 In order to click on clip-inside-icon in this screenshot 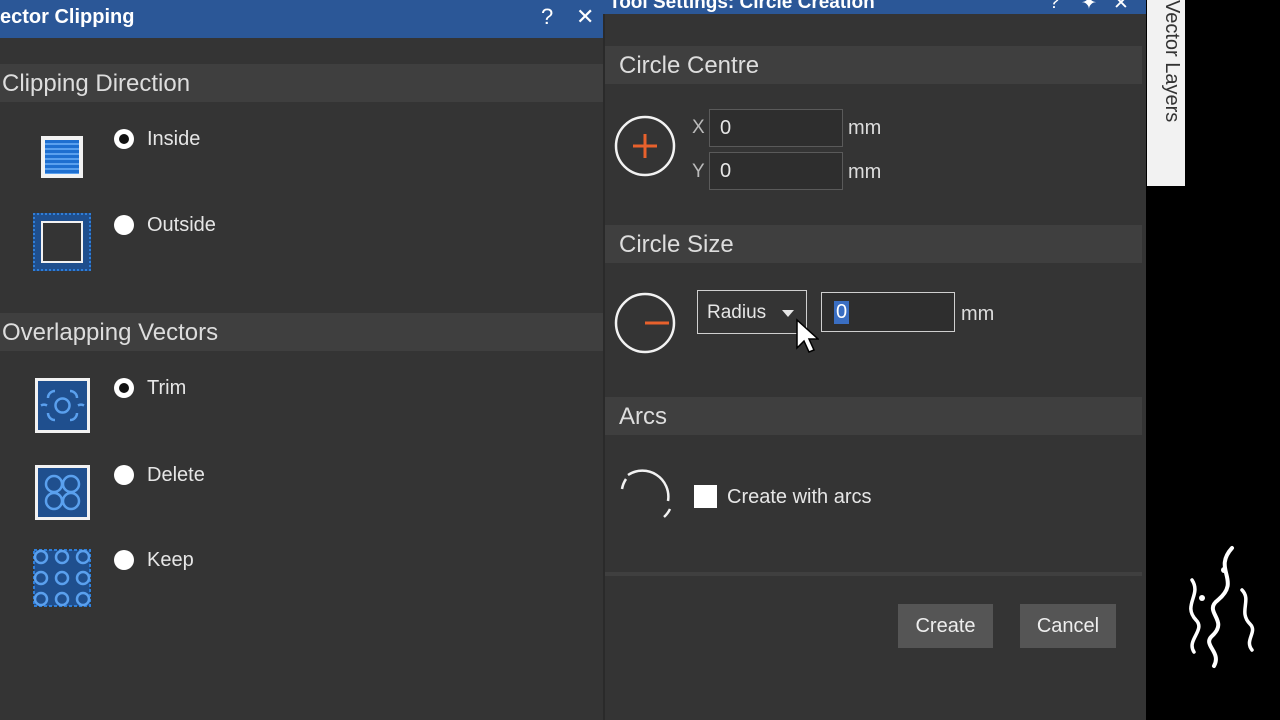, I will do `click(62, 157)`.